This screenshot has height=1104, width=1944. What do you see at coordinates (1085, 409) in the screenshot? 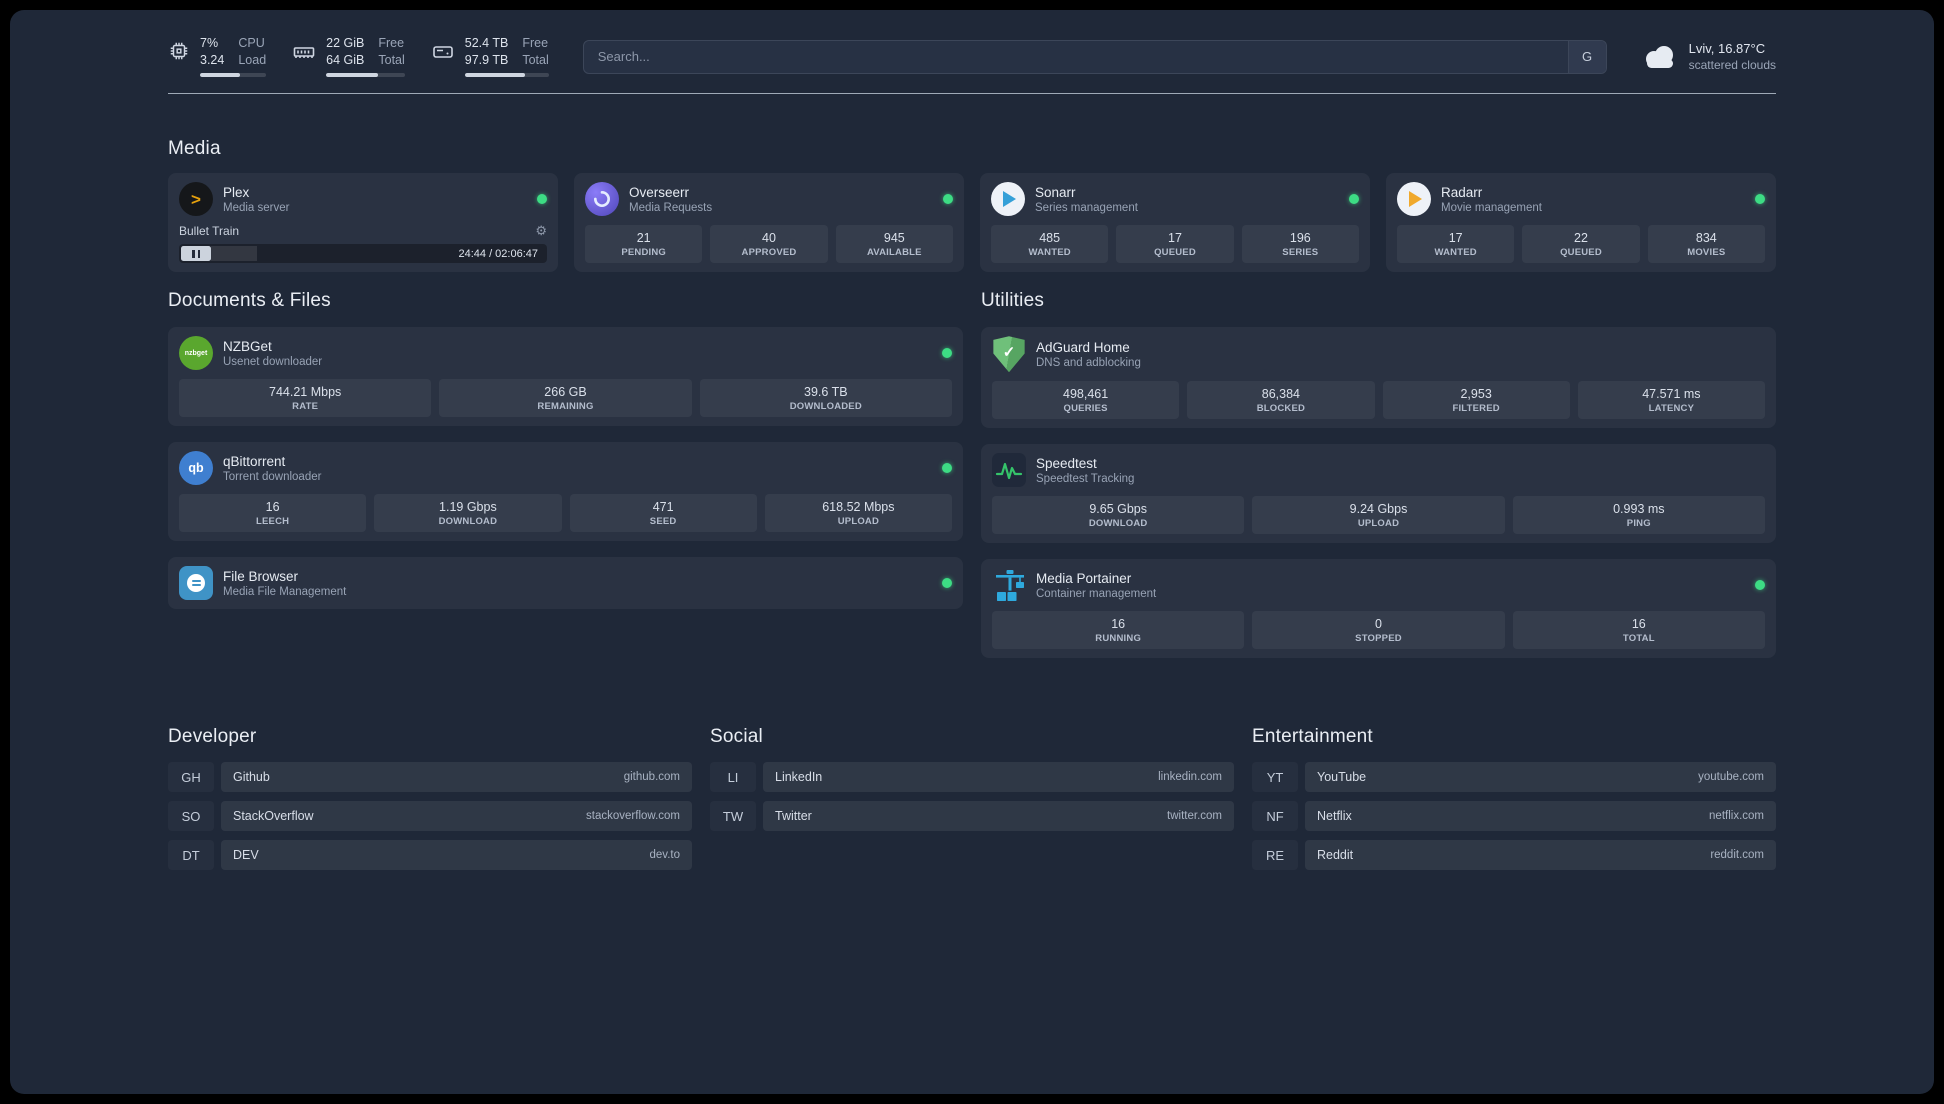
I see `stat-label: QUERIES` at bounding box center [1085, 409].